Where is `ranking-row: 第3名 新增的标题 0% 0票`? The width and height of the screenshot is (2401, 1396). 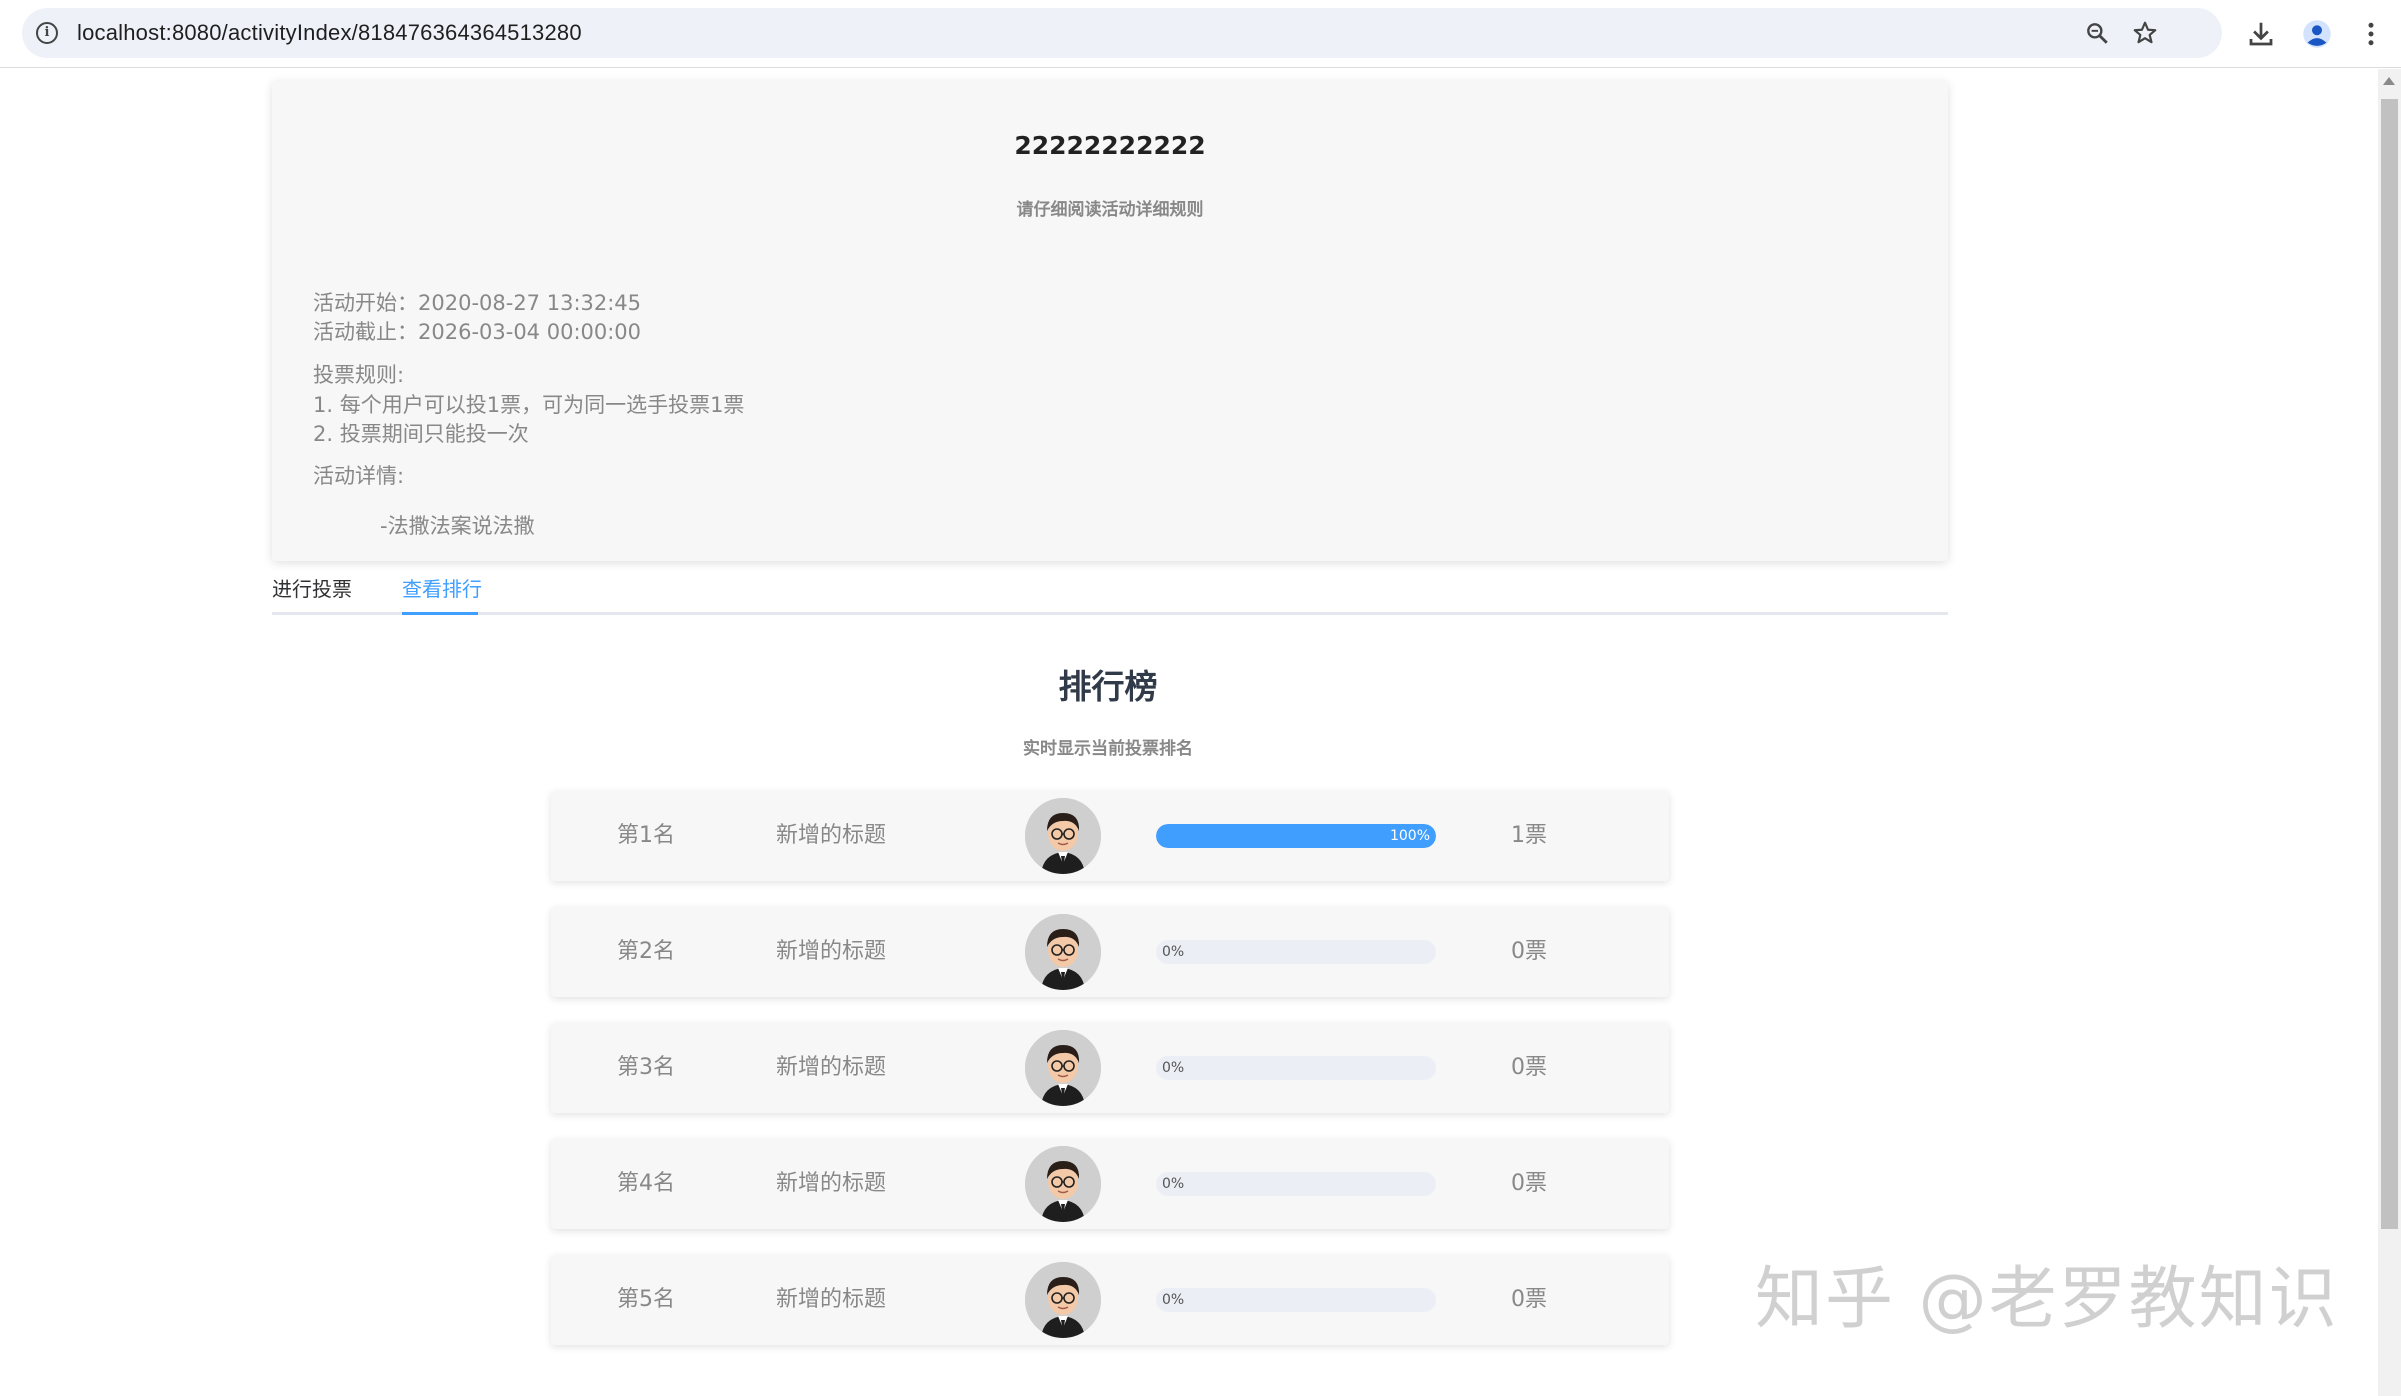
ranking-row: 第3名 新增的标题 0% 0票 is located at coordinates (1110, 1068).